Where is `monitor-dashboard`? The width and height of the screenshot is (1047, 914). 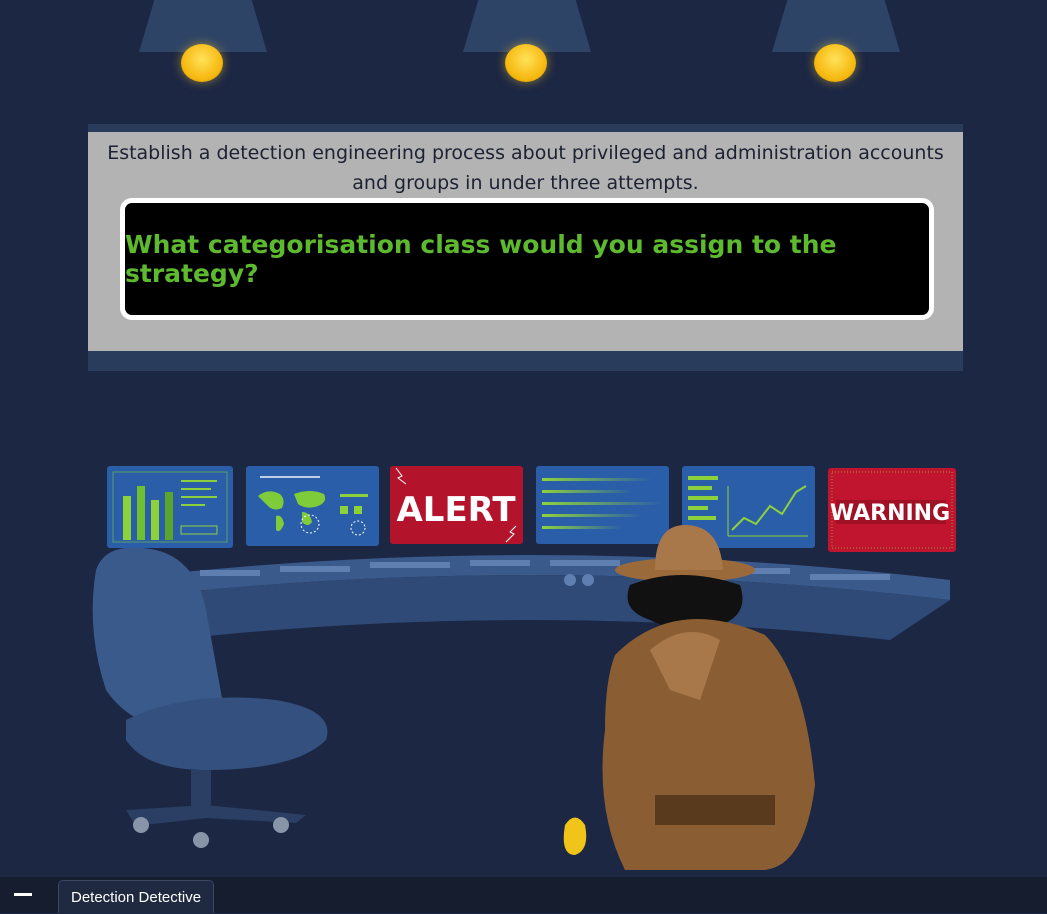 monitor-dashboard is located at coordinates (170, 507).